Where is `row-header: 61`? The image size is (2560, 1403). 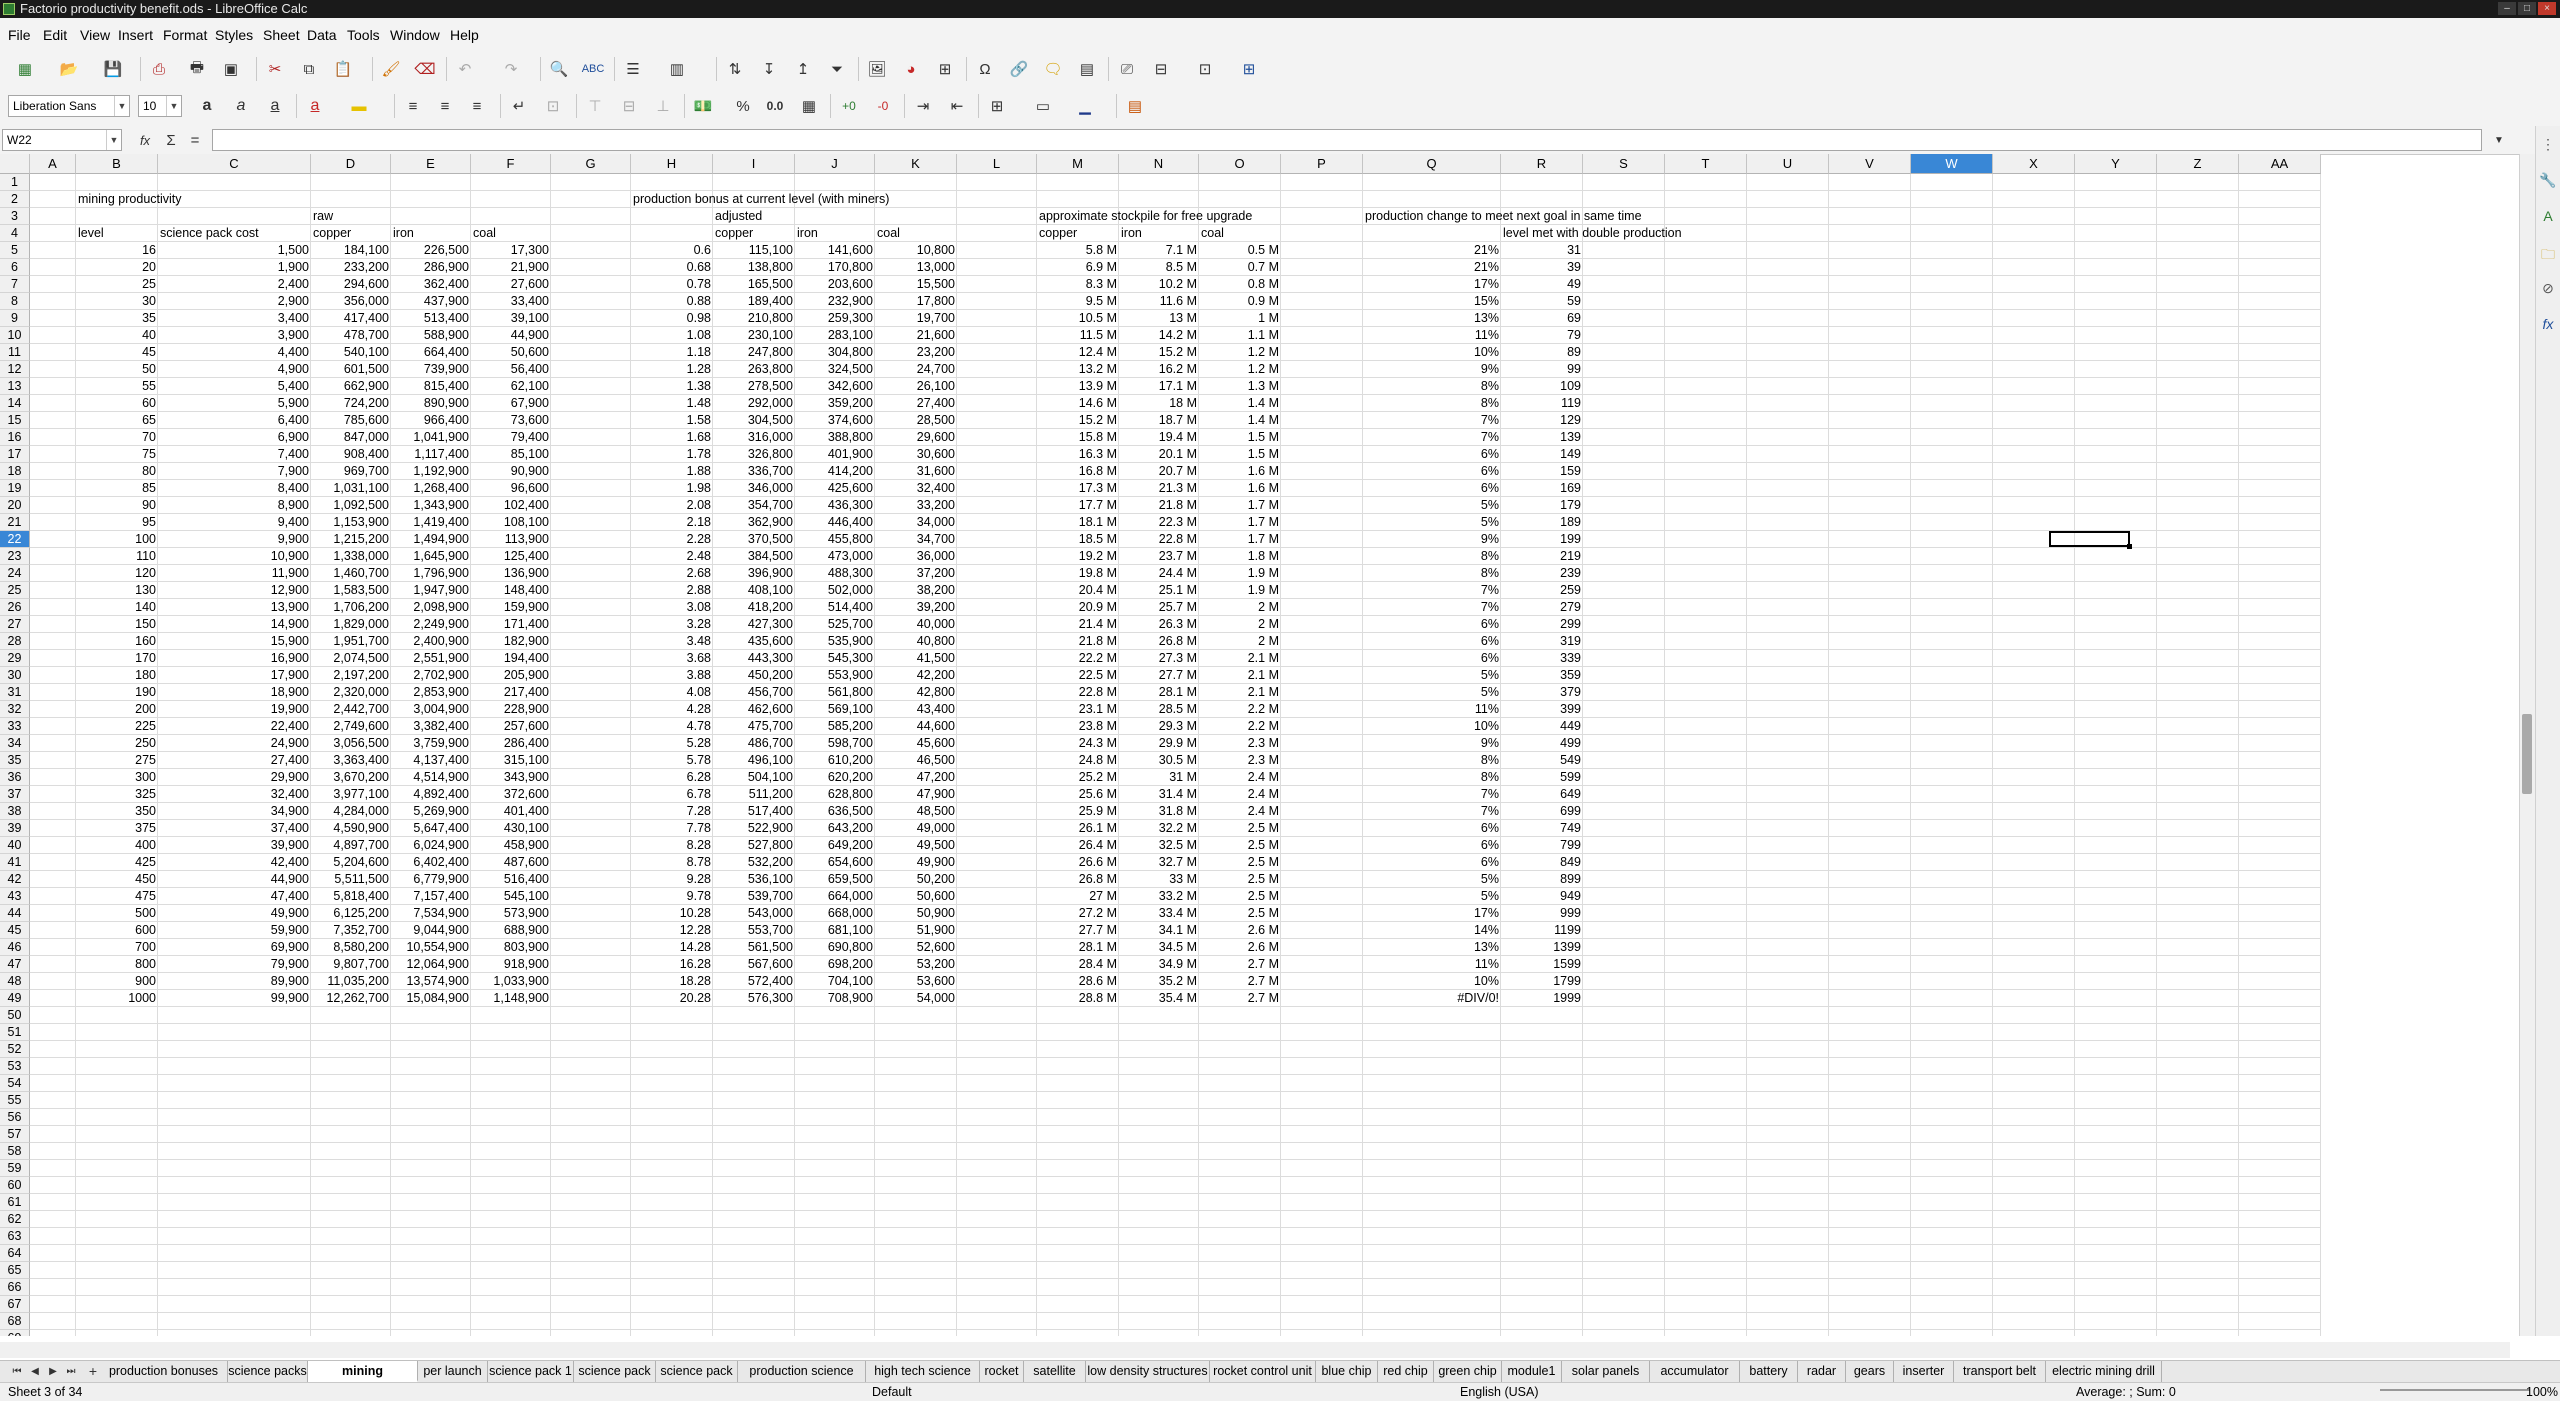 row-header: 61 is located at coordinates (15, 1202).